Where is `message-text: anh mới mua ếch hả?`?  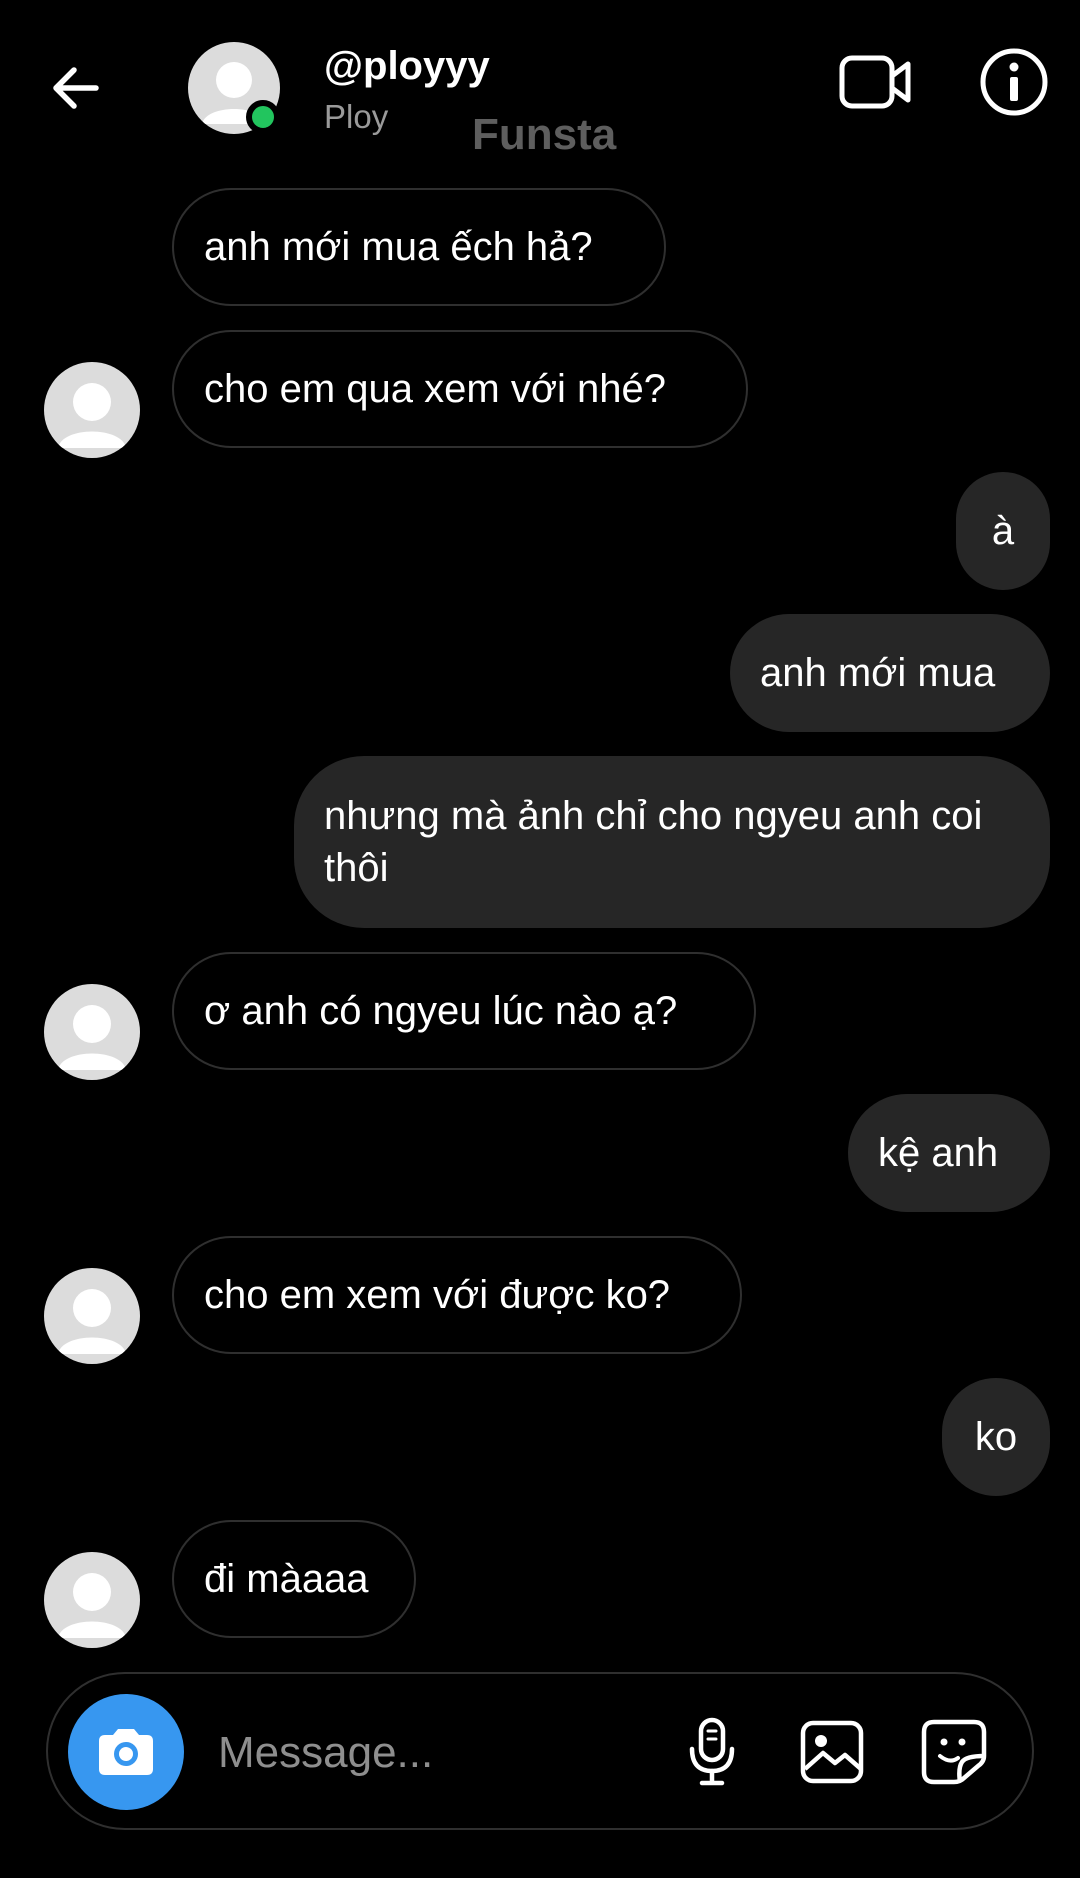
message-text: anh mới mua ếch hả? is located at coordinates (398, 247).